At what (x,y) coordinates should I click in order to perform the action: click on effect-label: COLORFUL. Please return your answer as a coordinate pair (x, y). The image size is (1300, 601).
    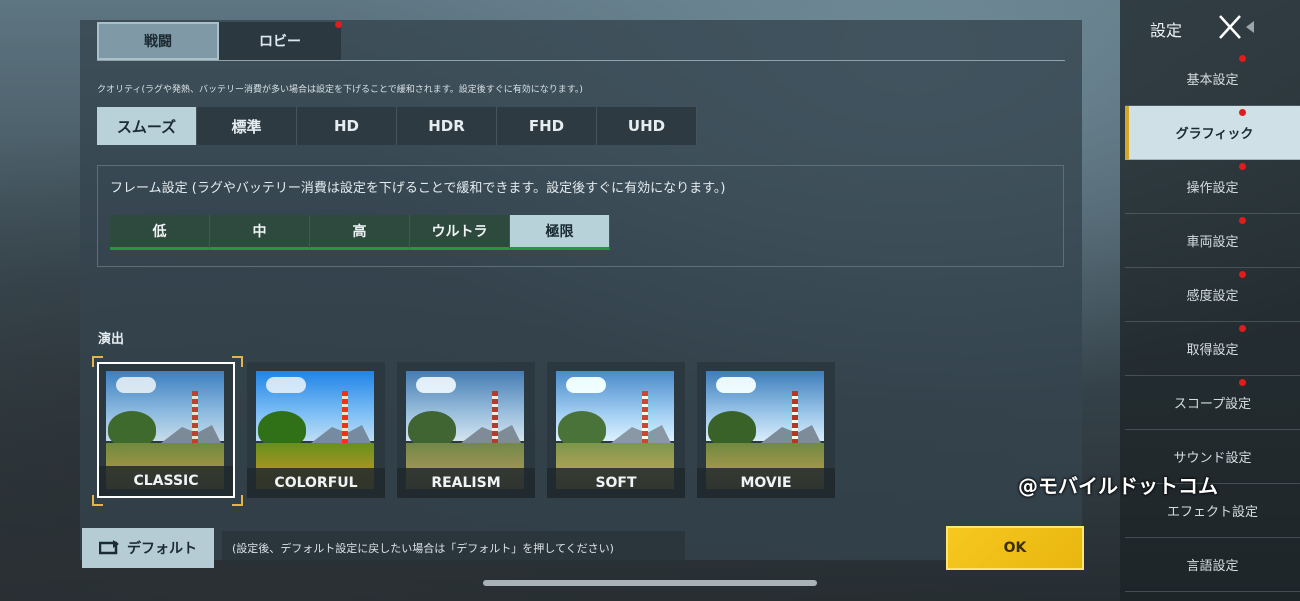
    Looking at the image, I should click on (316, 483).